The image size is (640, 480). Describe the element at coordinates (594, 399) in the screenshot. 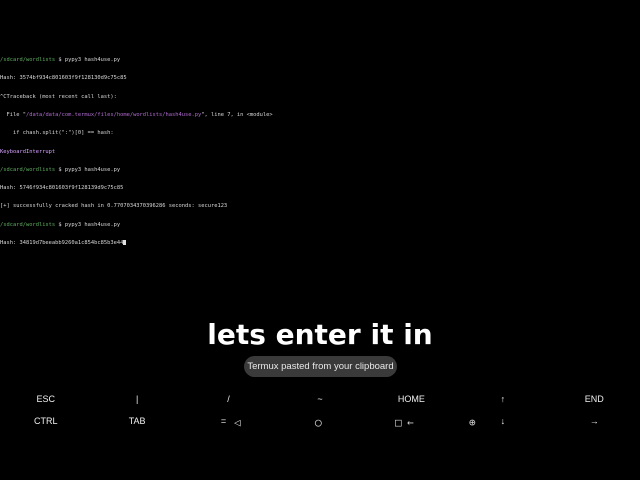

I see `end-key: END` at that location.